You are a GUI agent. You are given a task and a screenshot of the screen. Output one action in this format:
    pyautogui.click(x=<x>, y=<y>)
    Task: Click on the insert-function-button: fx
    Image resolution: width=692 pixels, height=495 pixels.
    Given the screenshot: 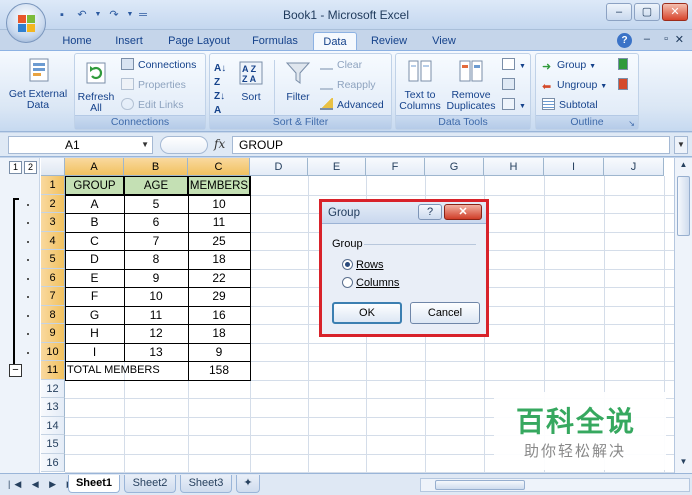 What is the action you would take?
    pyautogui.click(x=219, y=144)
    